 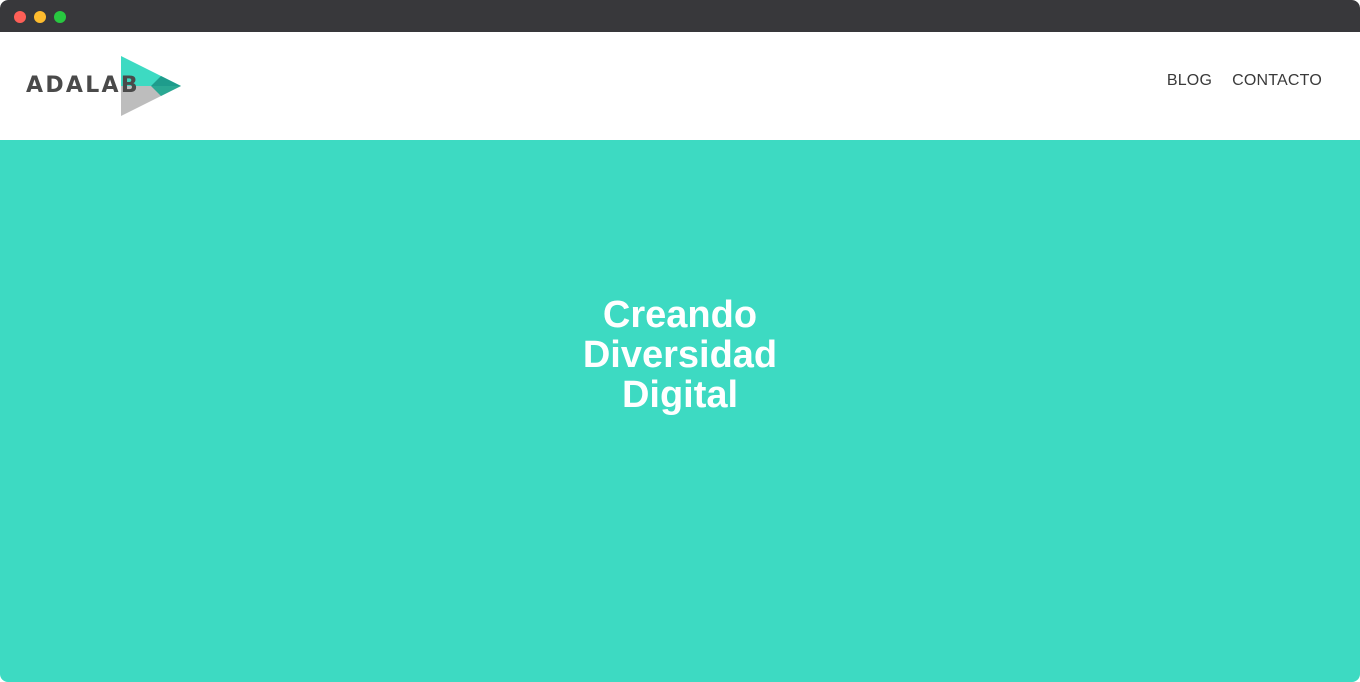 I want to click on hero-title-line: Digital, so click(x=680, y=395).